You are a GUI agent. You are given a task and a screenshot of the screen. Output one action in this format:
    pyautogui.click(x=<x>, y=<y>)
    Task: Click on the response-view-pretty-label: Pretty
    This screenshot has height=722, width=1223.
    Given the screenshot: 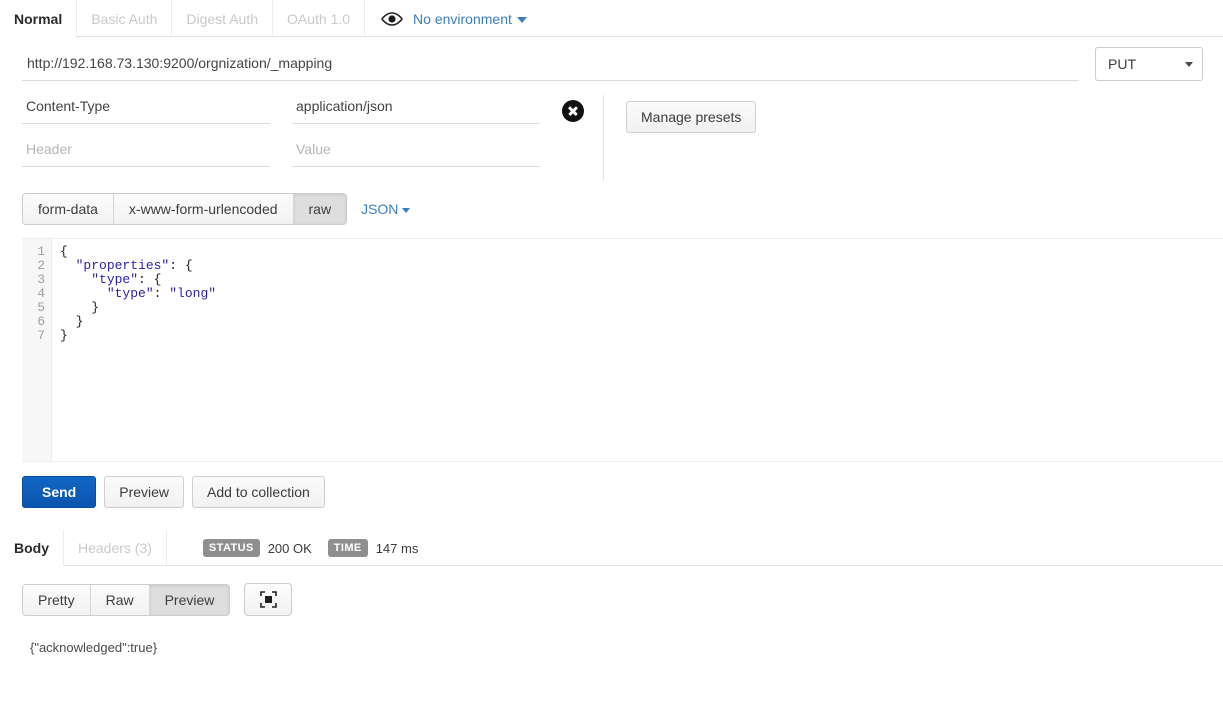 What is the action you would take?
    pyautogui.click(x=56, y=599)
    